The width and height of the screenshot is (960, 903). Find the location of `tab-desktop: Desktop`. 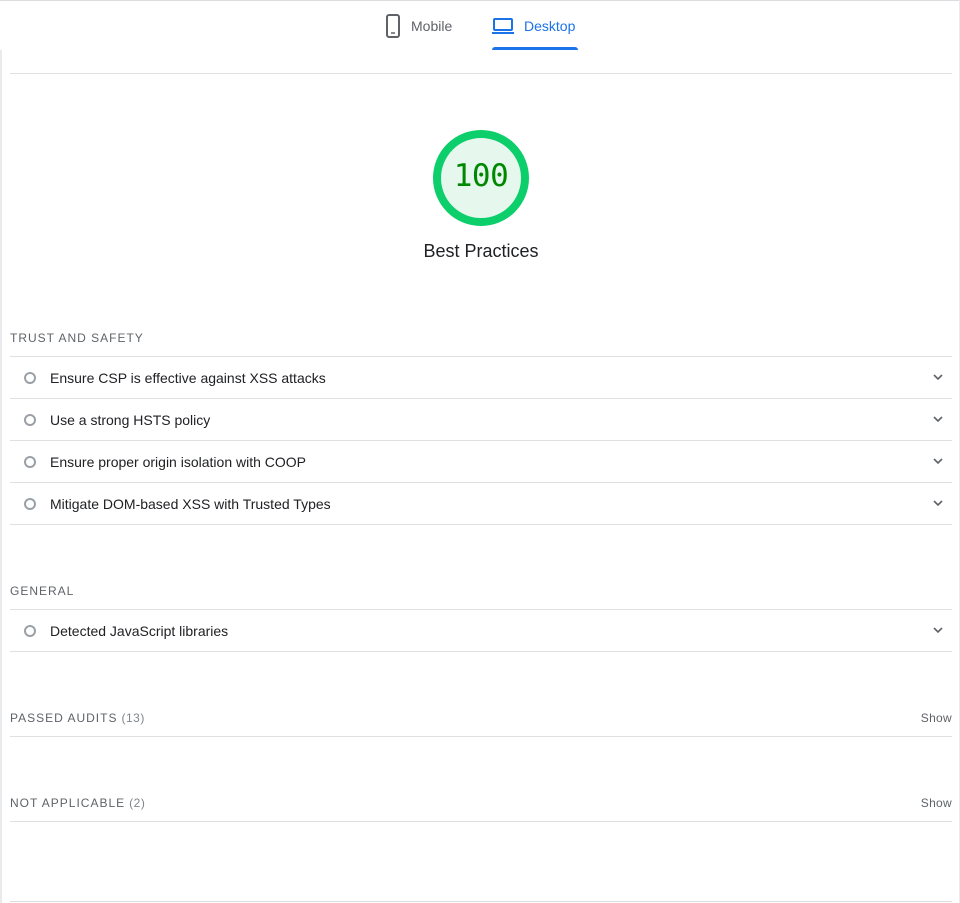

tab-desktop: Desktop is located at coordinates (535, 26).